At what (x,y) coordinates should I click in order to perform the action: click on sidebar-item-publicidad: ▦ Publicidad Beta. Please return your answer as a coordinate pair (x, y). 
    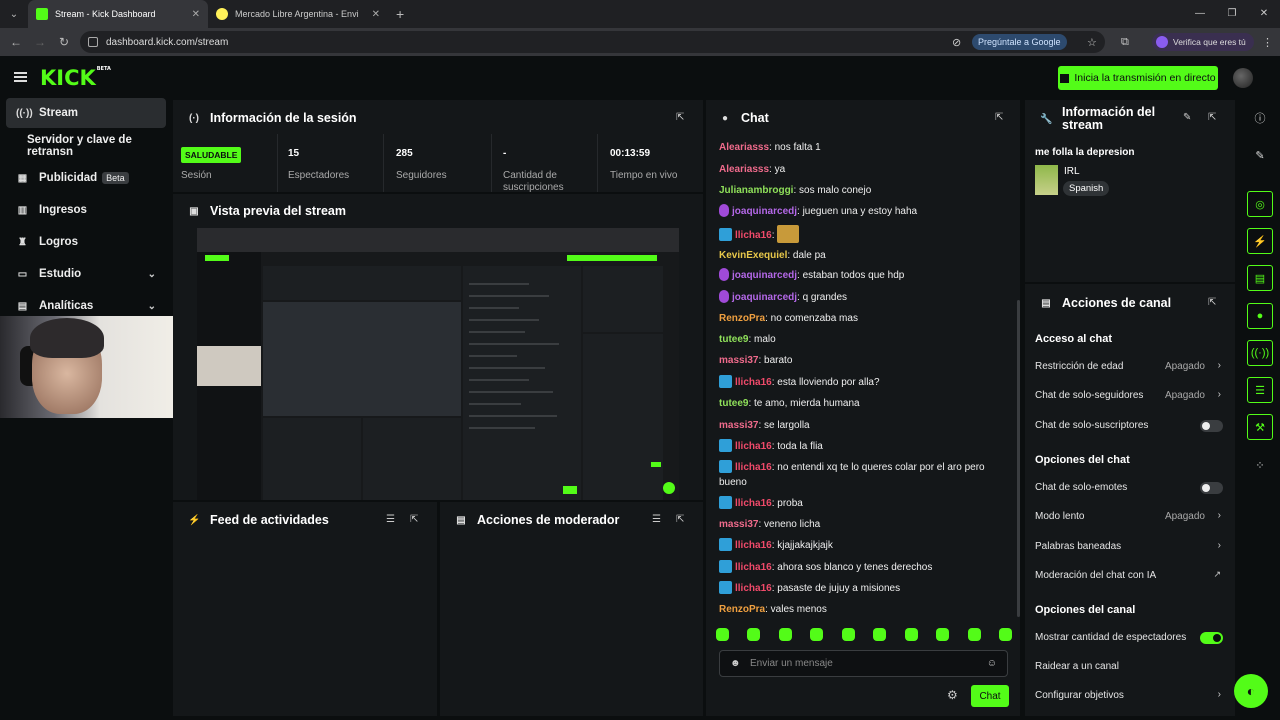
    Looking at the image, I should click on (86, 178).